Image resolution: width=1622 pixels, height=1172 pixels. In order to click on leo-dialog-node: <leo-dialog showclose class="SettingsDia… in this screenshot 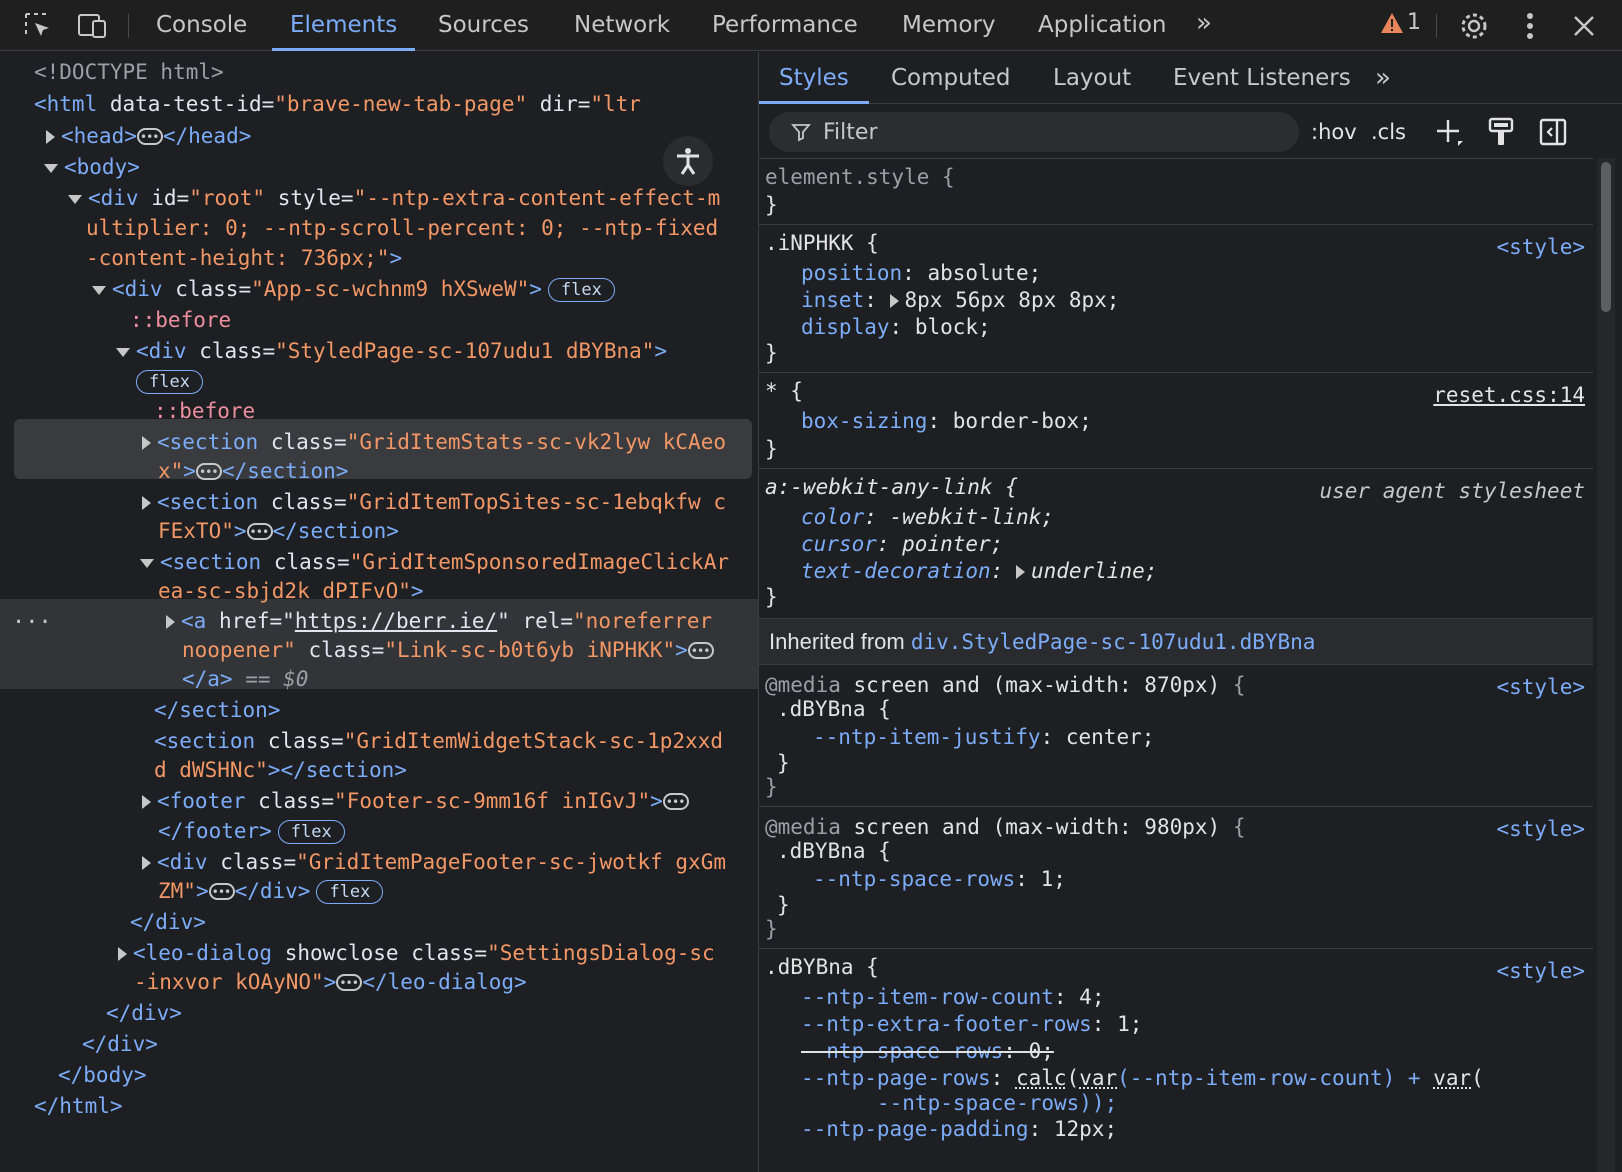, I will do `click(416, 953)`.